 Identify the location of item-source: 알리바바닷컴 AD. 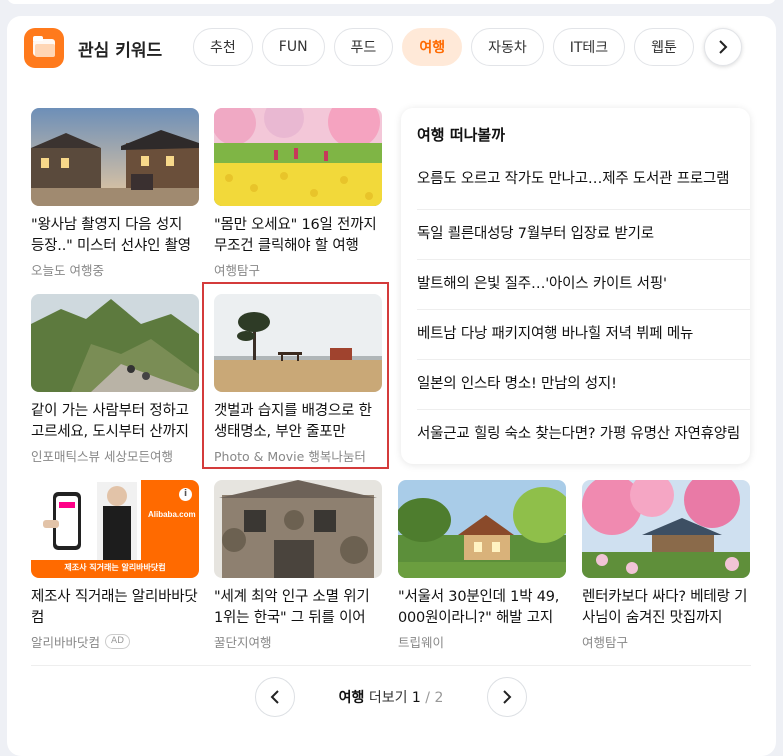
(115, 641).